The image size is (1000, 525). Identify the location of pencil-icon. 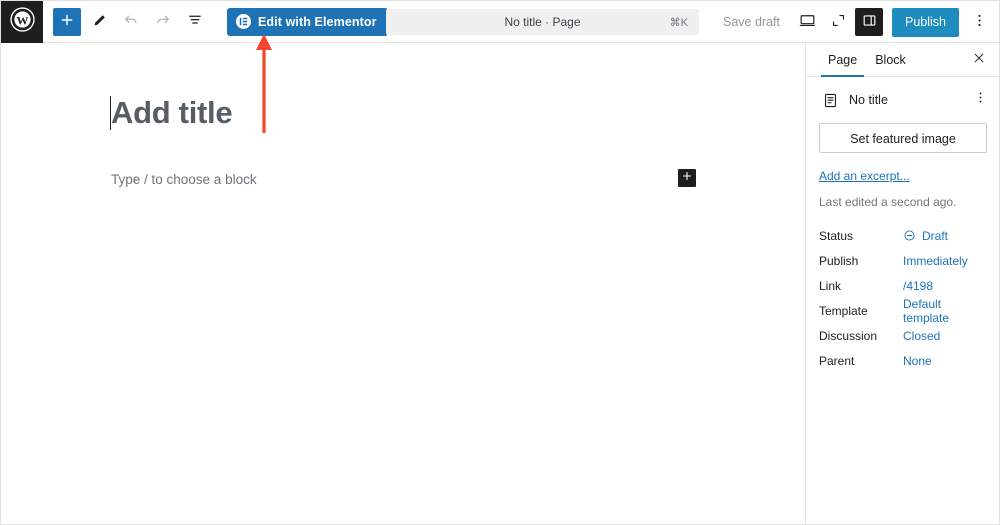
(99, 22).